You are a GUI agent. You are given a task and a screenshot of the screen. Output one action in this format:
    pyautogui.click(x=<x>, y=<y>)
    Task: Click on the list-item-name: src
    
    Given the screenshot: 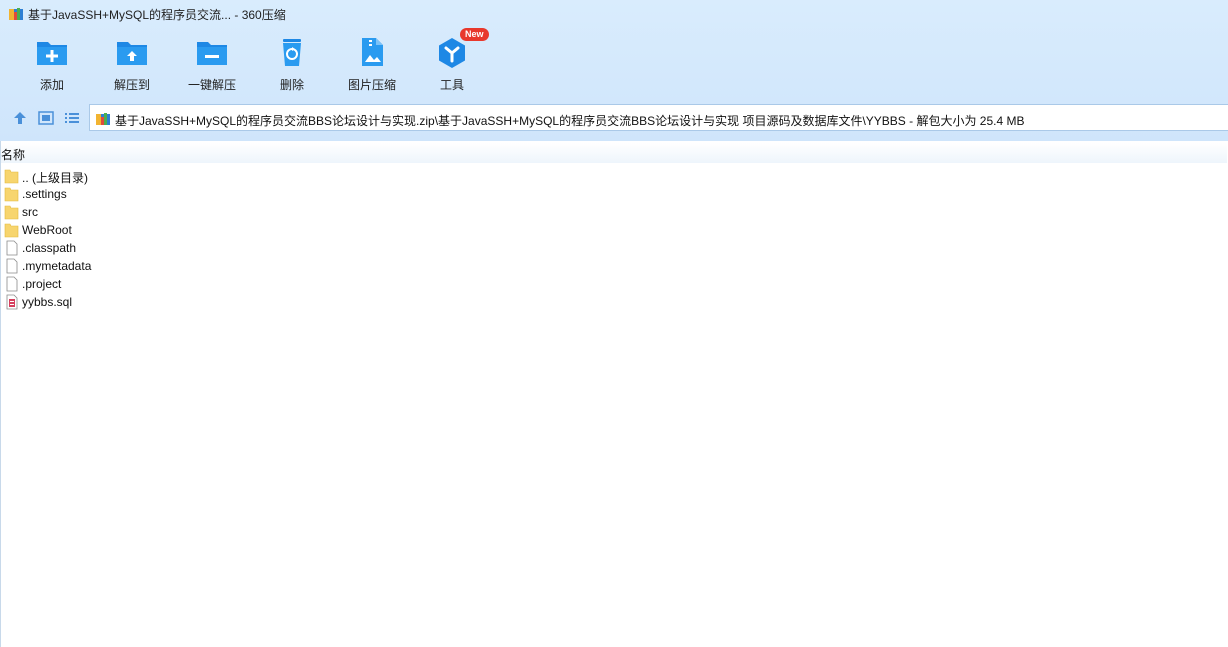 What is the action you would take?
    pyautogui.click(x=30, y=212)
    